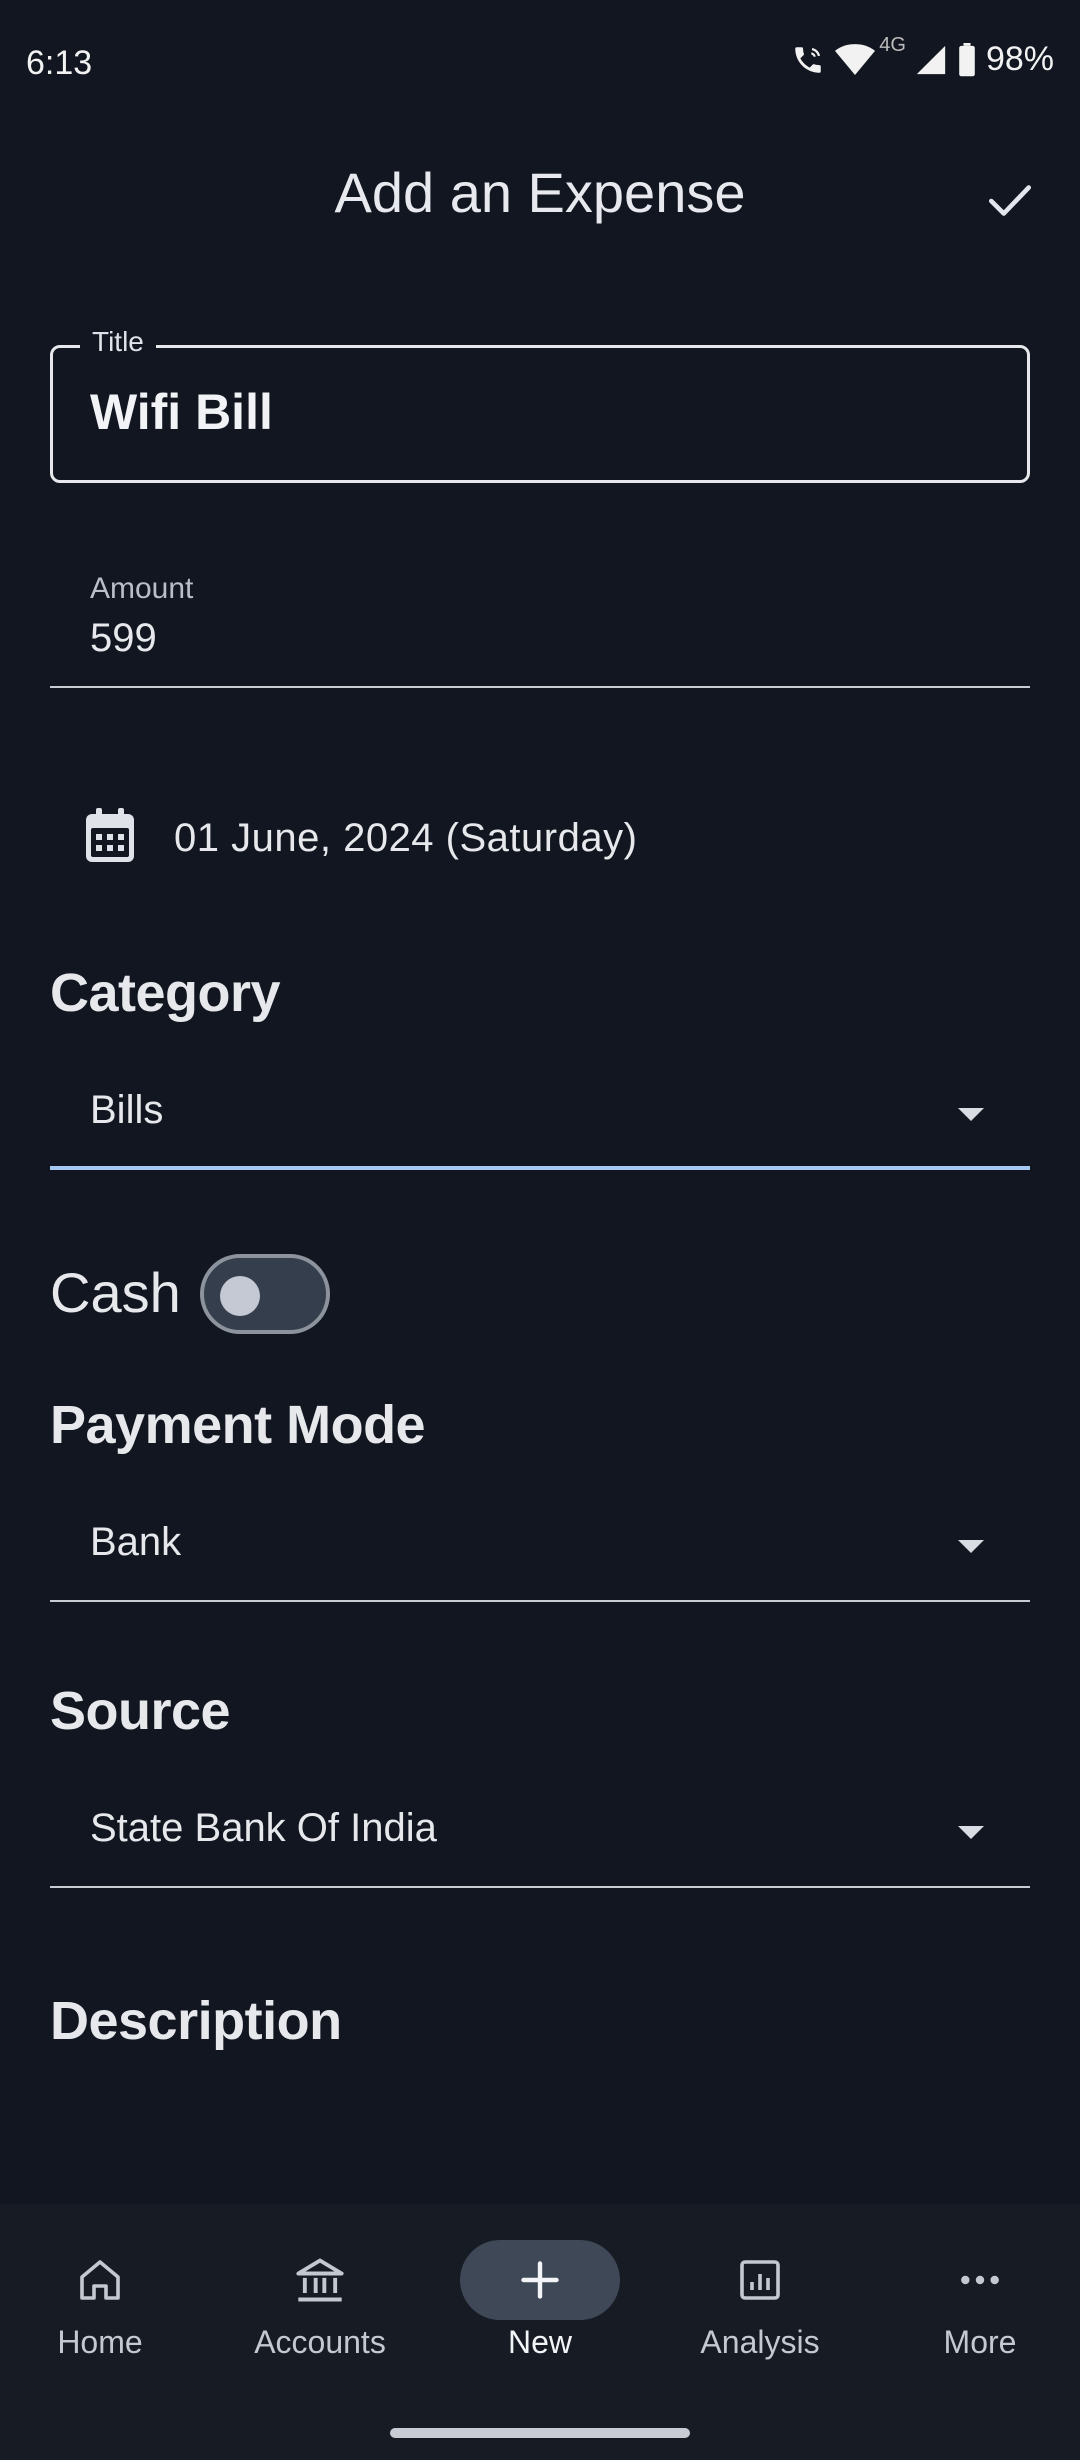 The image size is (1080, 2460). I want to click on cash-toggle, so click(265, 1294).